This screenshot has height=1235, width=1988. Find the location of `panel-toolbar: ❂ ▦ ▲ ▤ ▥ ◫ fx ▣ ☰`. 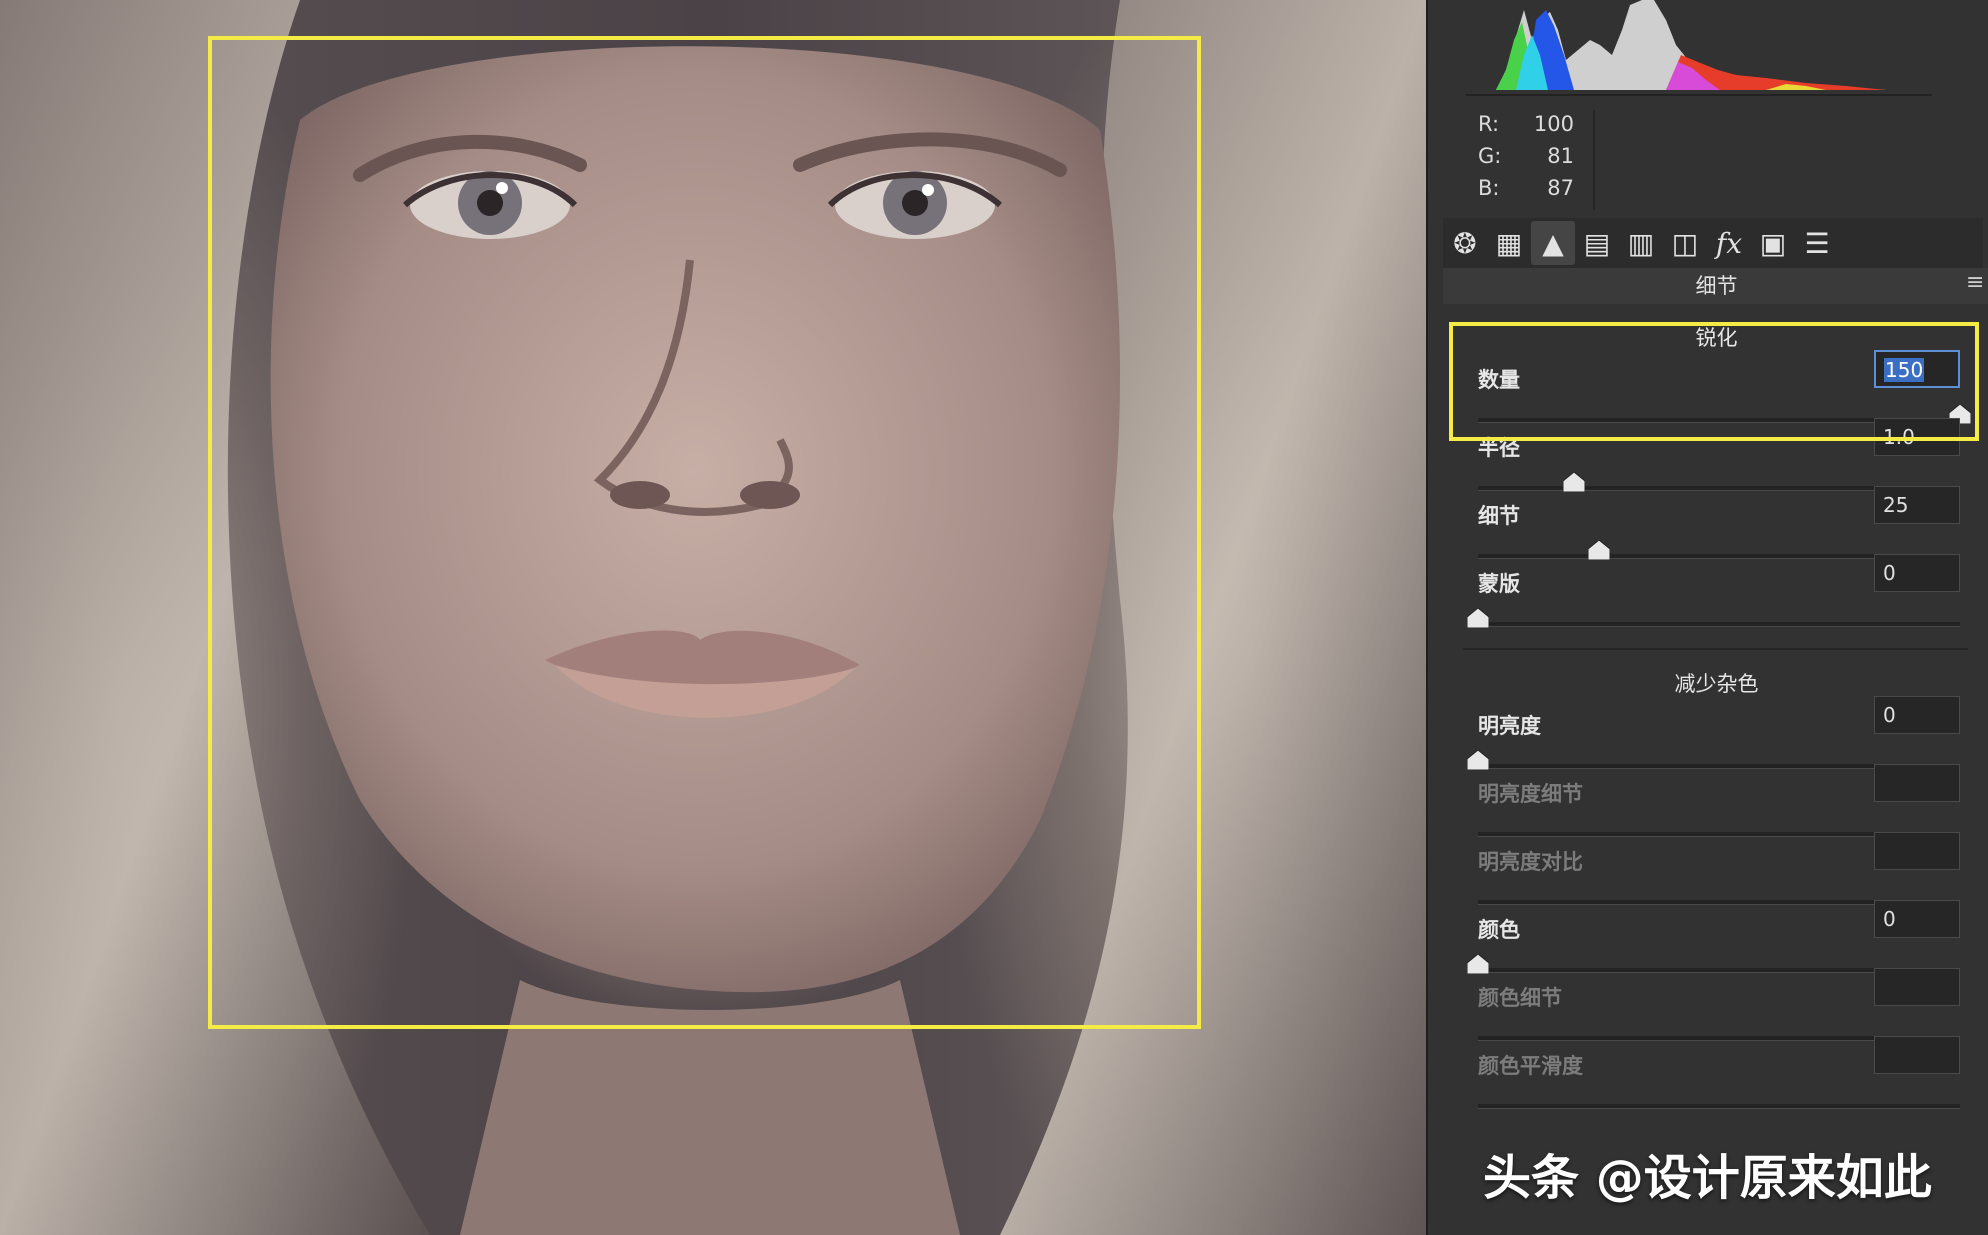

panel-toolbar: ❂ ▦ ▲ ▤ ▥ ◫ fx ▣ ☰ is located at coordinates (1713, 243).